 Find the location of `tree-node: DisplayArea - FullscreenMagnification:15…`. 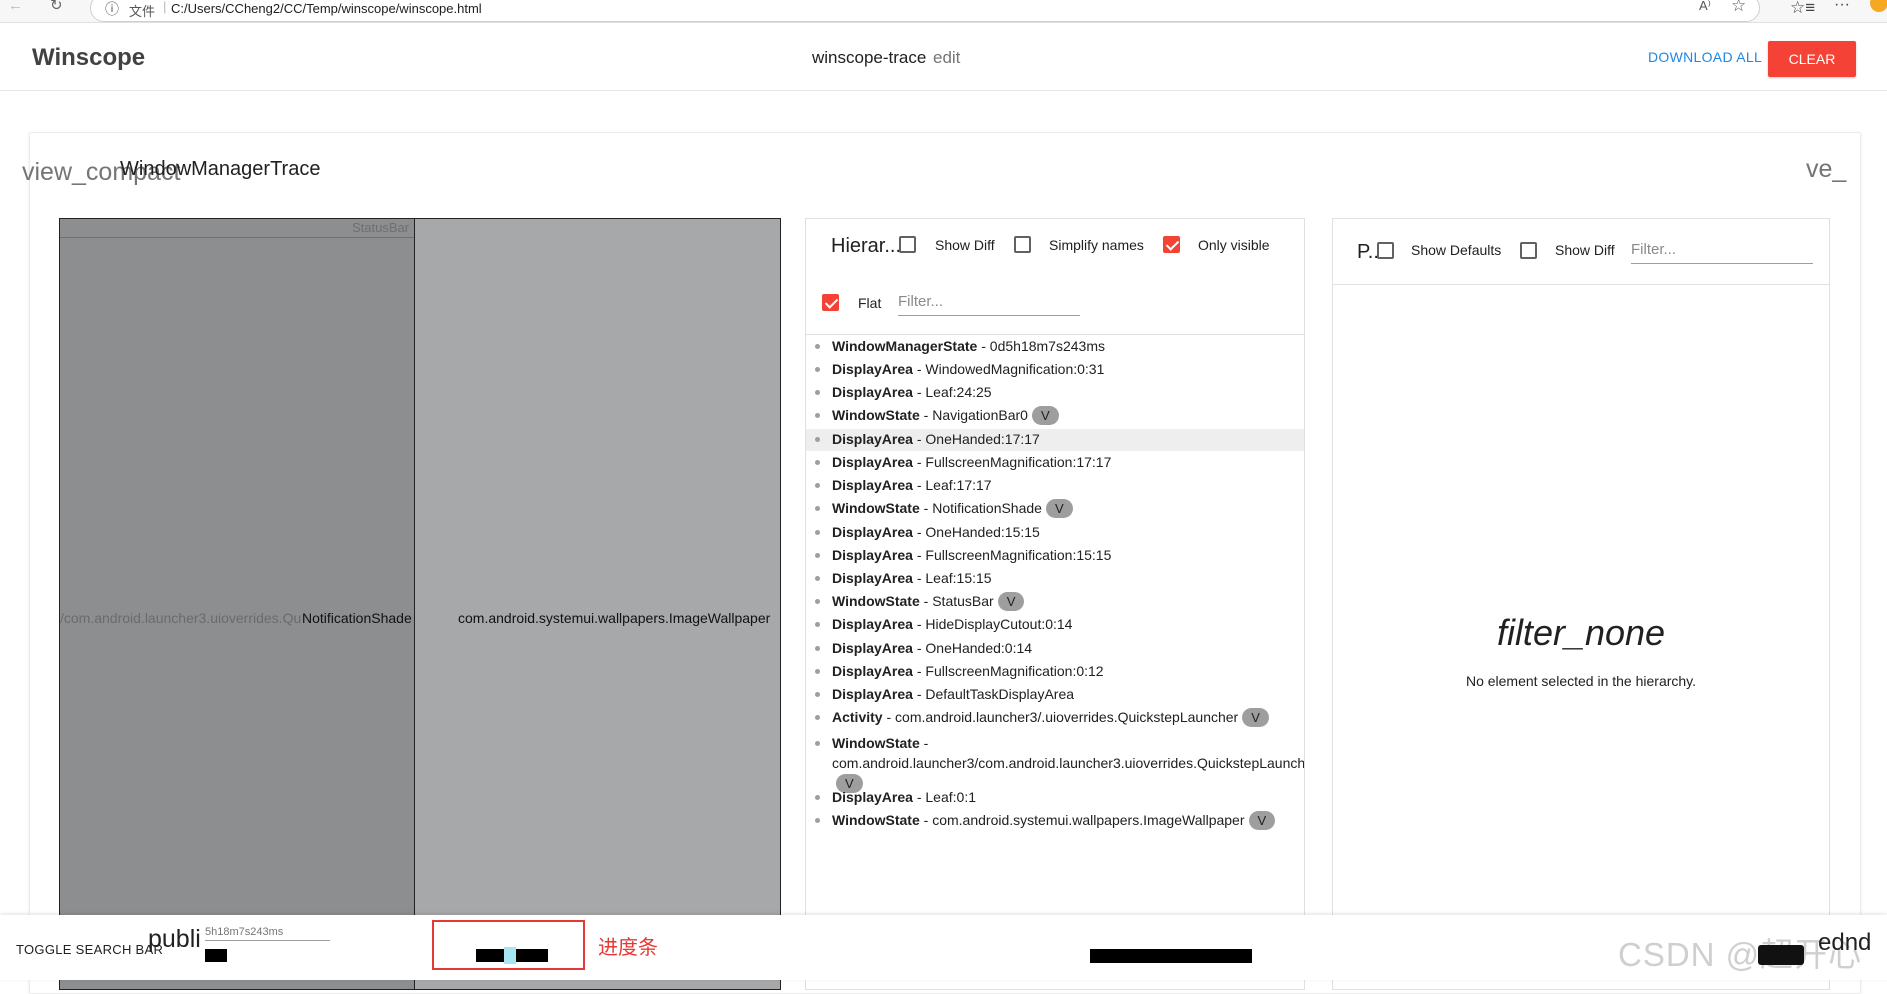

tree-node: DisplayArea - FullscreenMagnification:15… is located at coordinates (1055, 556).